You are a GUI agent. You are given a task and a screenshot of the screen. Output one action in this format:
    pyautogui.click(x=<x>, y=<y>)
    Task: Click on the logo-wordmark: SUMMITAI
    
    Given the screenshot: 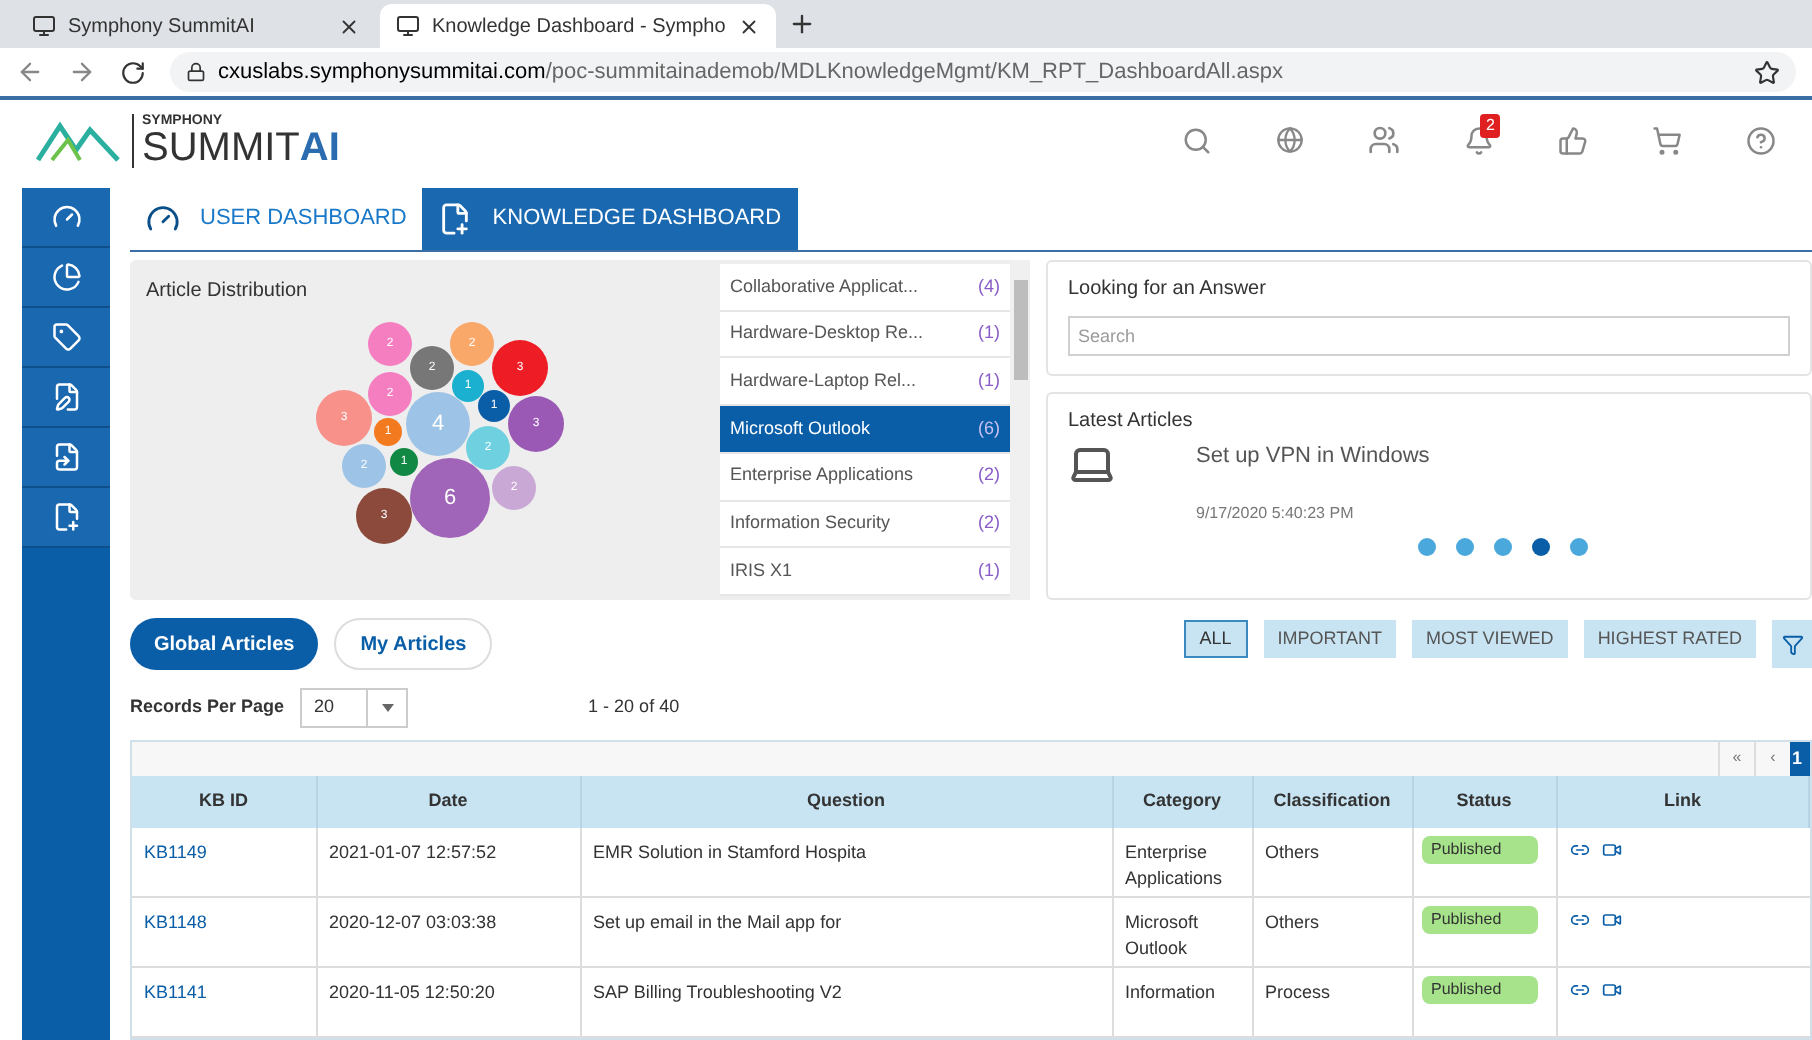 What is the action you would take?
    pyautogui.click(x=241, y=147)
    